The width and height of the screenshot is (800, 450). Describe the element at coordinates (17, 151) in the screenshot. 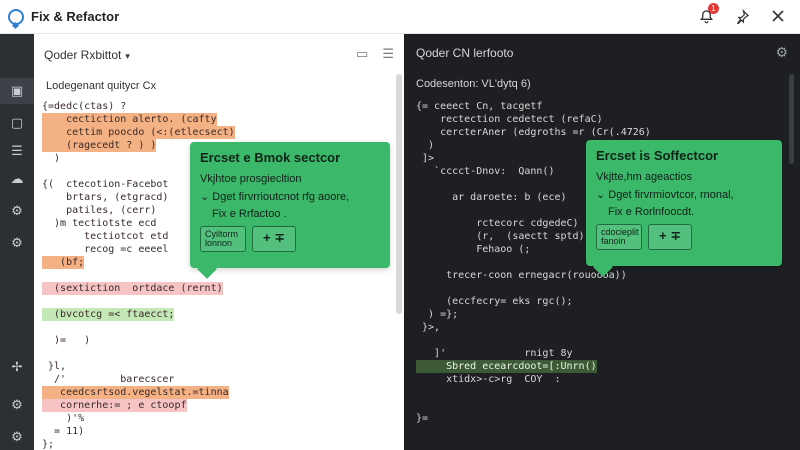

I see `list-icon: ☰` at that location.